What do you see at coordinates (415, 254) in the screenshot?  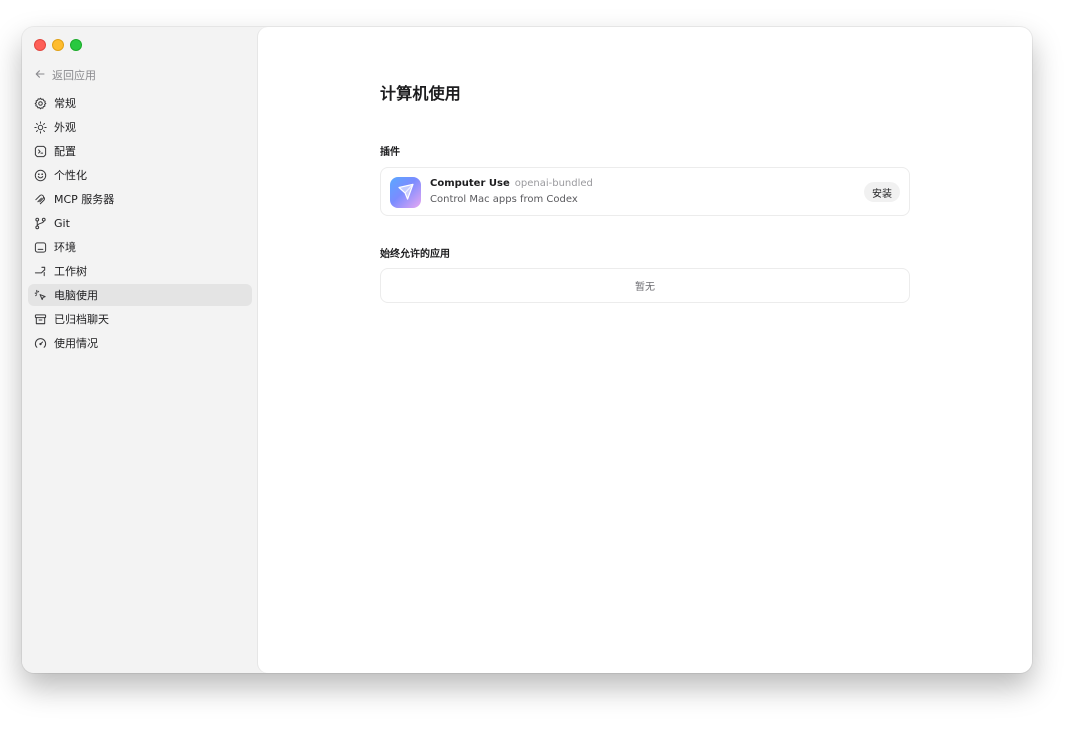 I see `always-allowed-apps-heading: 始终允许的应用` at bounding box center [415, 254].